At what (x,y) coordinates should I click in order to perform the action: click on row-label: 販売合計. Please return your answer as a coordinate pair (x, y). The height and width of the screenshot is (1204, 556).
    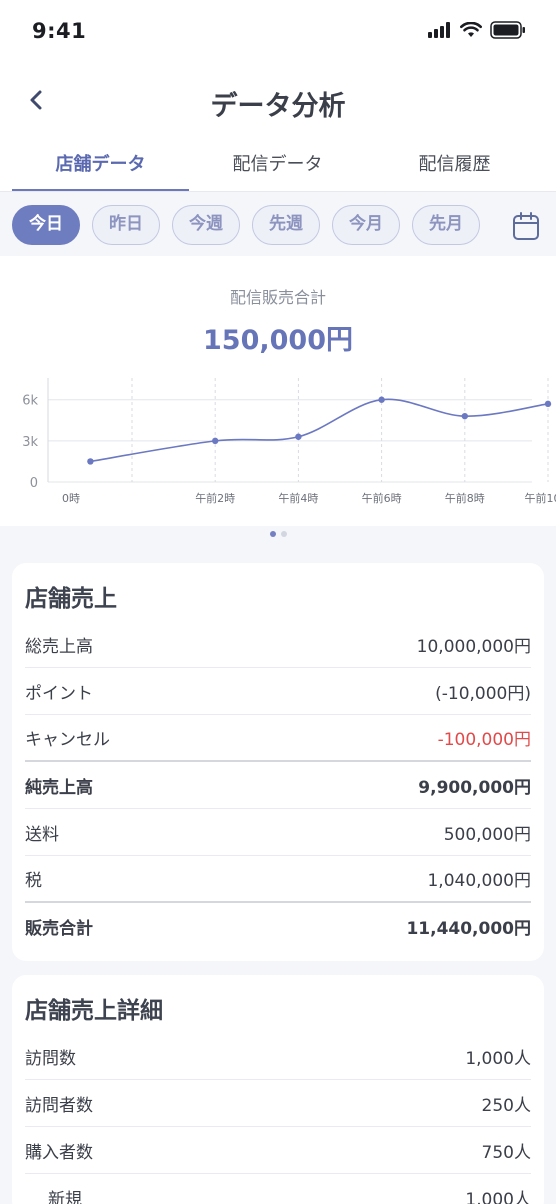
    Looking at the image, I should click on (59, 929).